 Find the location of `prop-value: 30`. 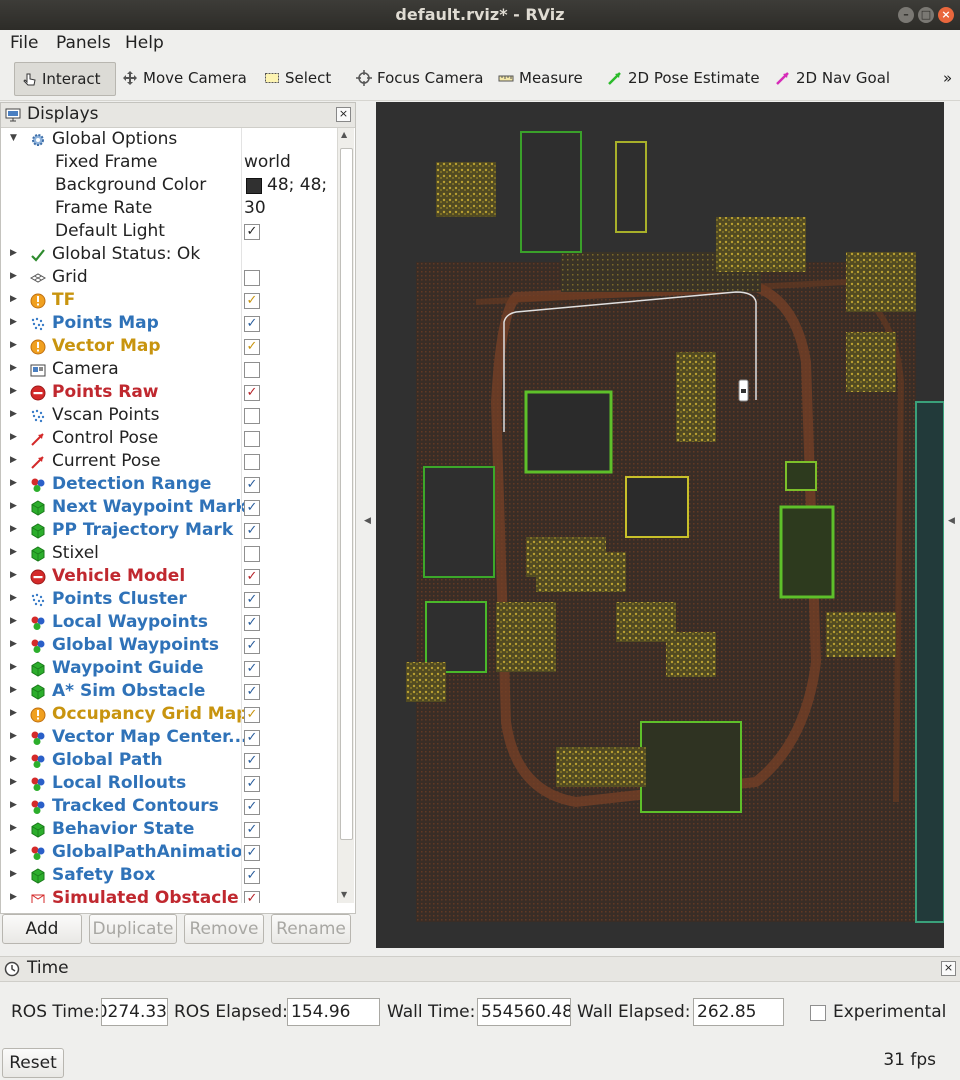

prop-value: 30 is located at coordinates (255, 208).